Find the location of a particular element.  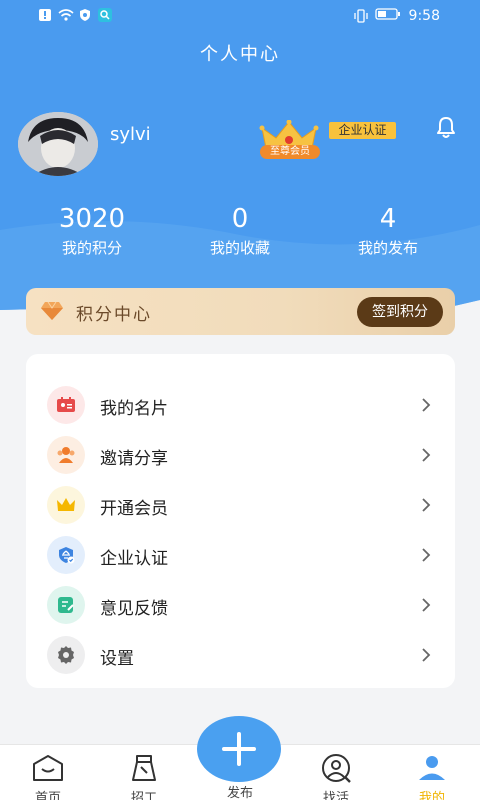

tab-label: 招工 is located at coordinates (143, 795).